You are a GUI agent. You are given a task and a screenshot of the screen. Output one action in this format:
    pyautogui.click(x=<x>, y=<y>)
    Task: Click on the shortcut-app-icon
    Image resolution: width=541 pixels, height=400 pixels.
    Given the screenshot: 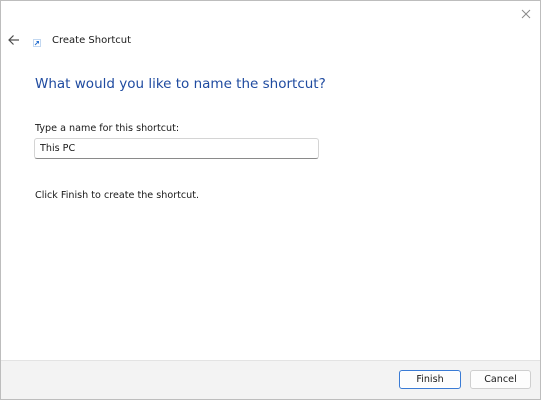 What is the action you would take?
    pyautogui.click(x=37, y=43)
    